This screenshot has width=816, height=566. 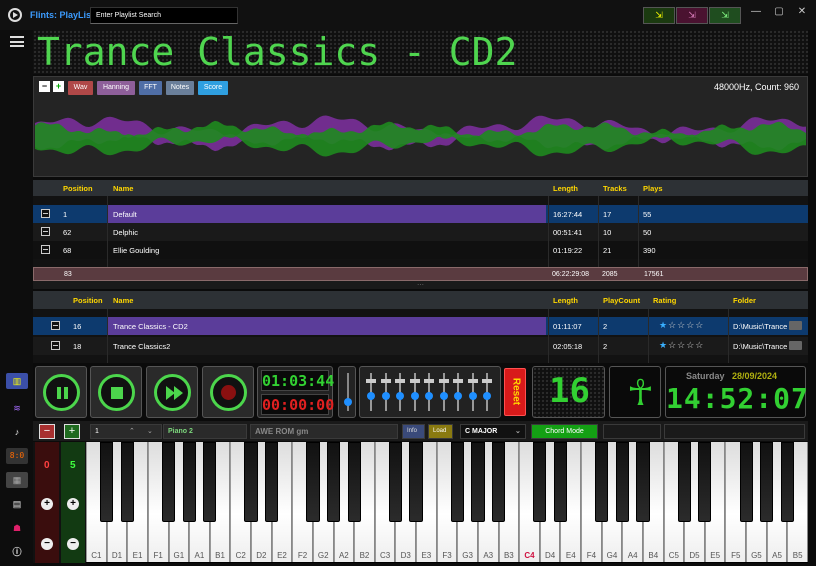 I want to click on wav-button: Wav, so click(x=80, y=88).